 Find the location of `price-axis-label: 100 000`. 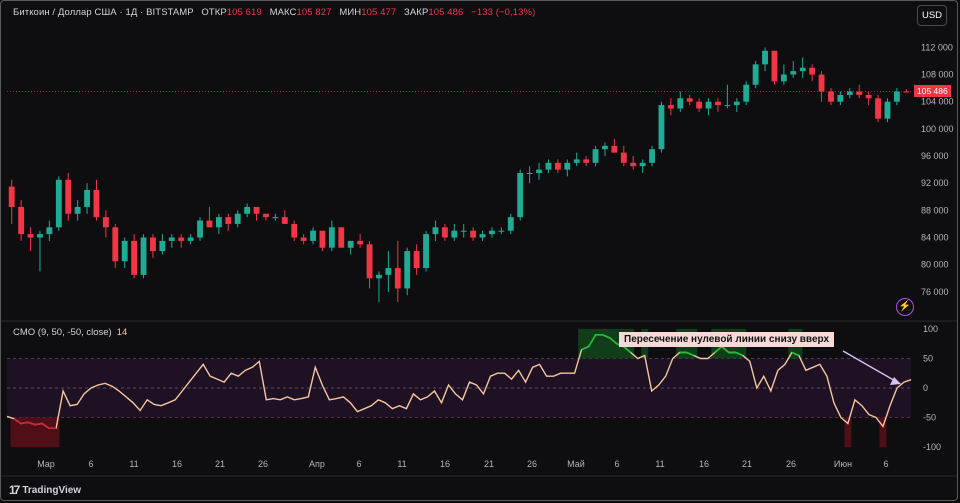

price-axis-label: 100 000 is located at coordinates (937, 129).